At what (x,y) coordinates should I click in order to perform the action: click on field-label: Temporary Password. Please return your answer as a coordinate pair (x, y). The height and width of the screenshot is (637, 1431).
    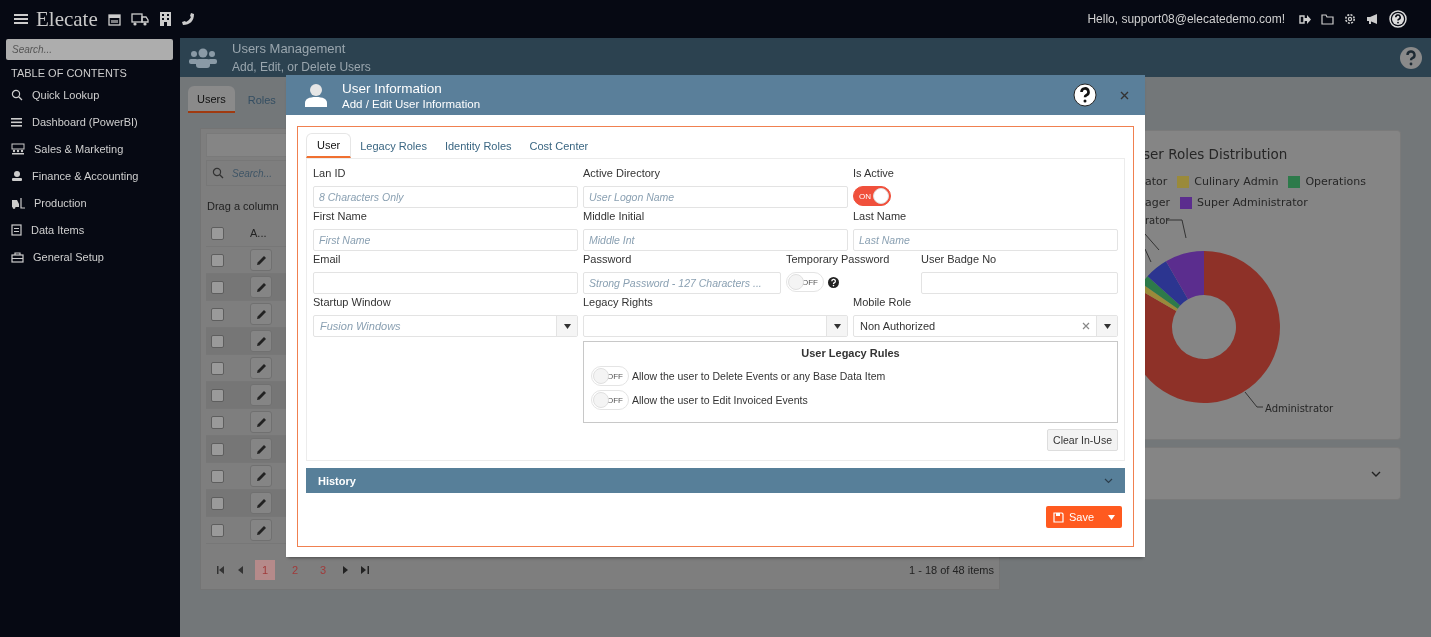
    Looking at the image, I should click on (838, 260).